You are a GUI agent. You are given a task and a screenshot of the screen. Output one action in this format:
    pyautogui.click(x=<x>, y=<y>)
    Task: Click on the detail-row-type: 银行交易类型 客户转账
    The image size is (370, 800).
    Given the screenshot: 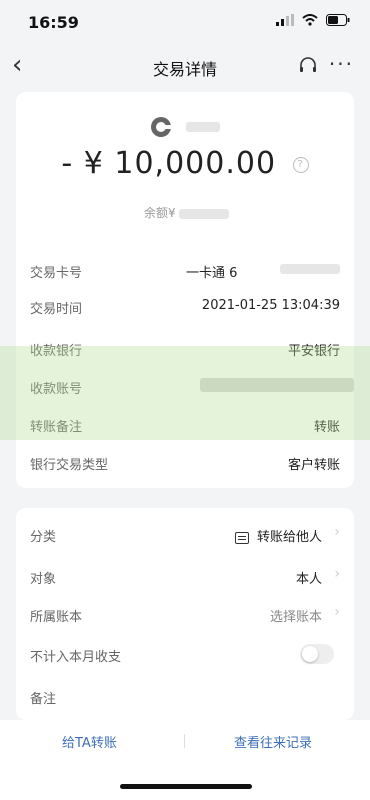 What is the action you would take?
    pyautogui.click(x=185, y=462)
    